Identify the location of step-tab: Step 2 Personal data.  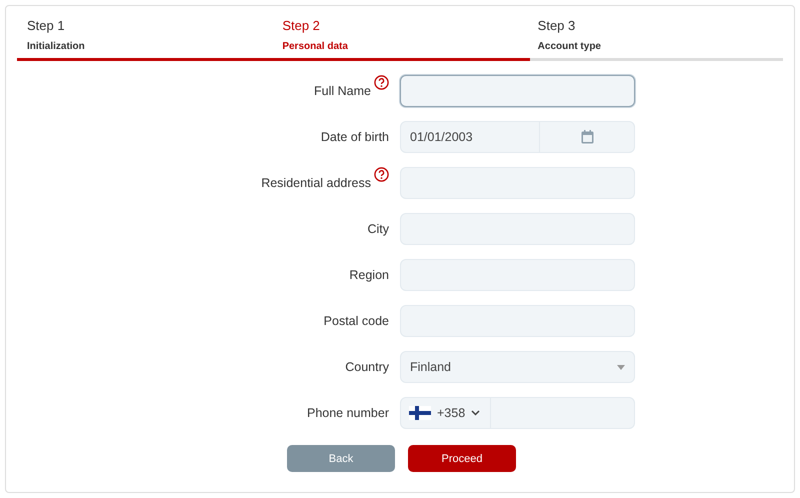
(400, 38).